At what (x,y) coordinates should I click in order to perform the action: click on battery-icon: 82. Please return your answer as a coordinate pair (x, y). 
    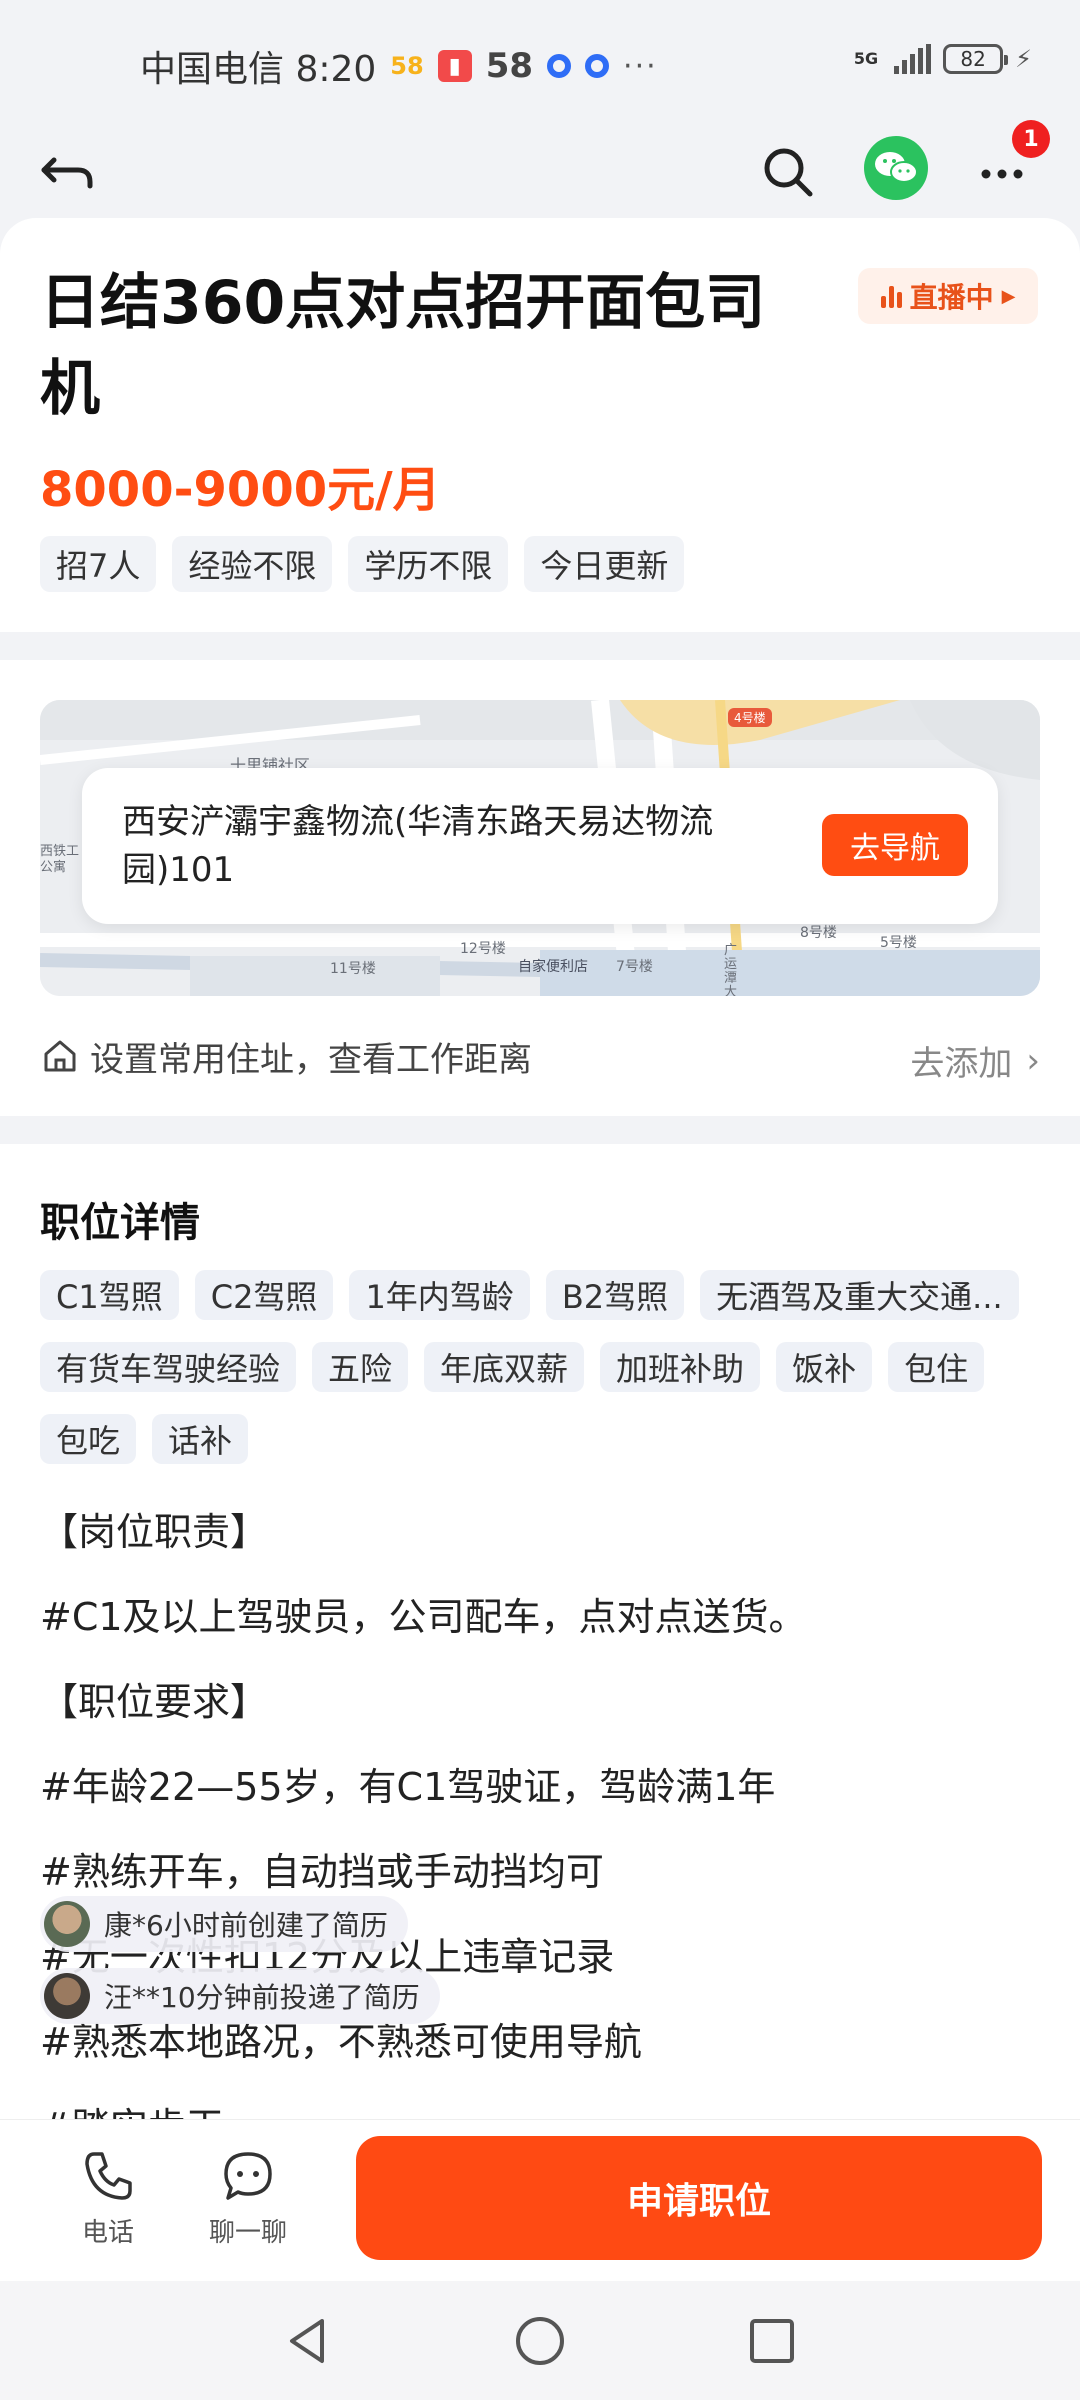
    Looking at the image, I should click on (976, 59).